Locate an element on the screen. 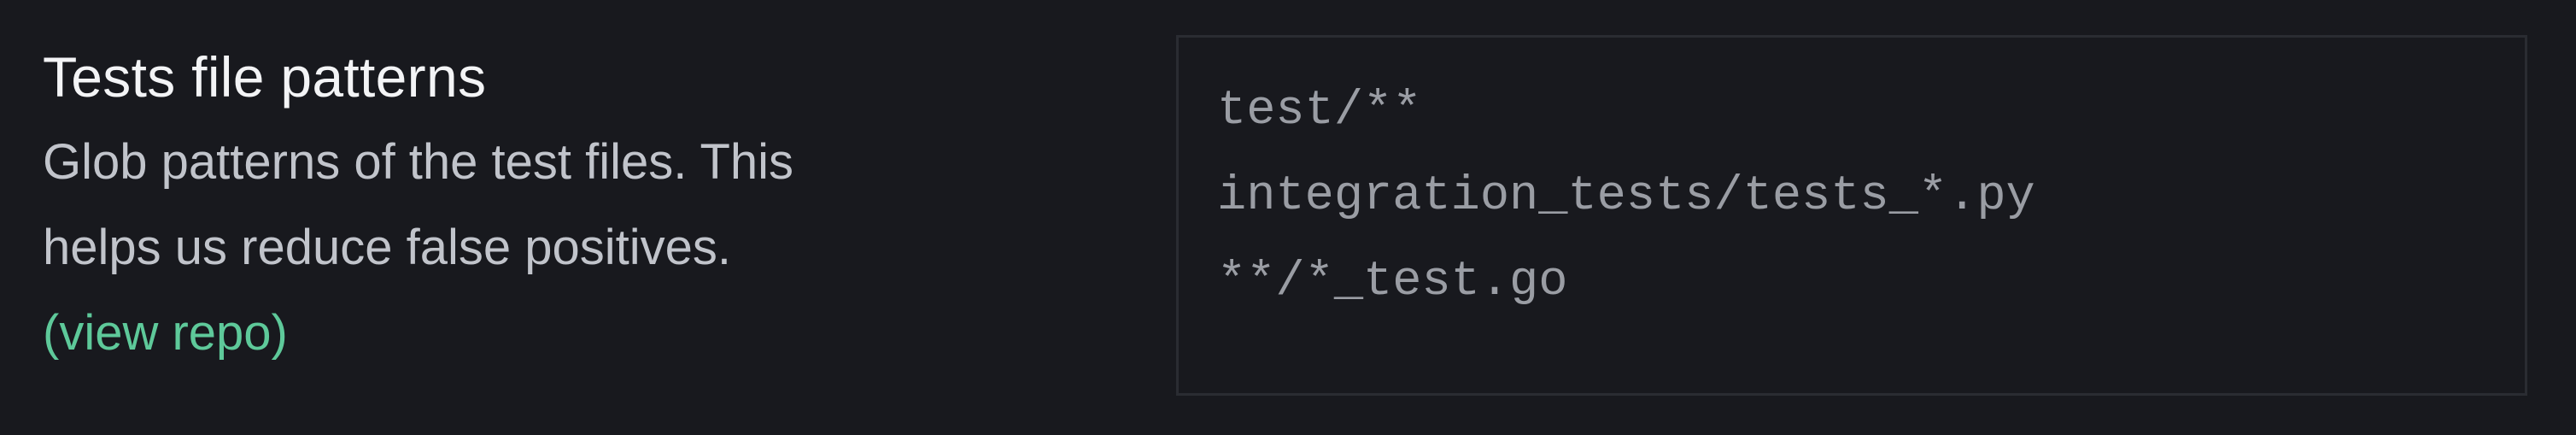 This screenshot has width=2576, height=435. setting-description-line: helps us reduce false positives. is located at coordinates (387, 247).